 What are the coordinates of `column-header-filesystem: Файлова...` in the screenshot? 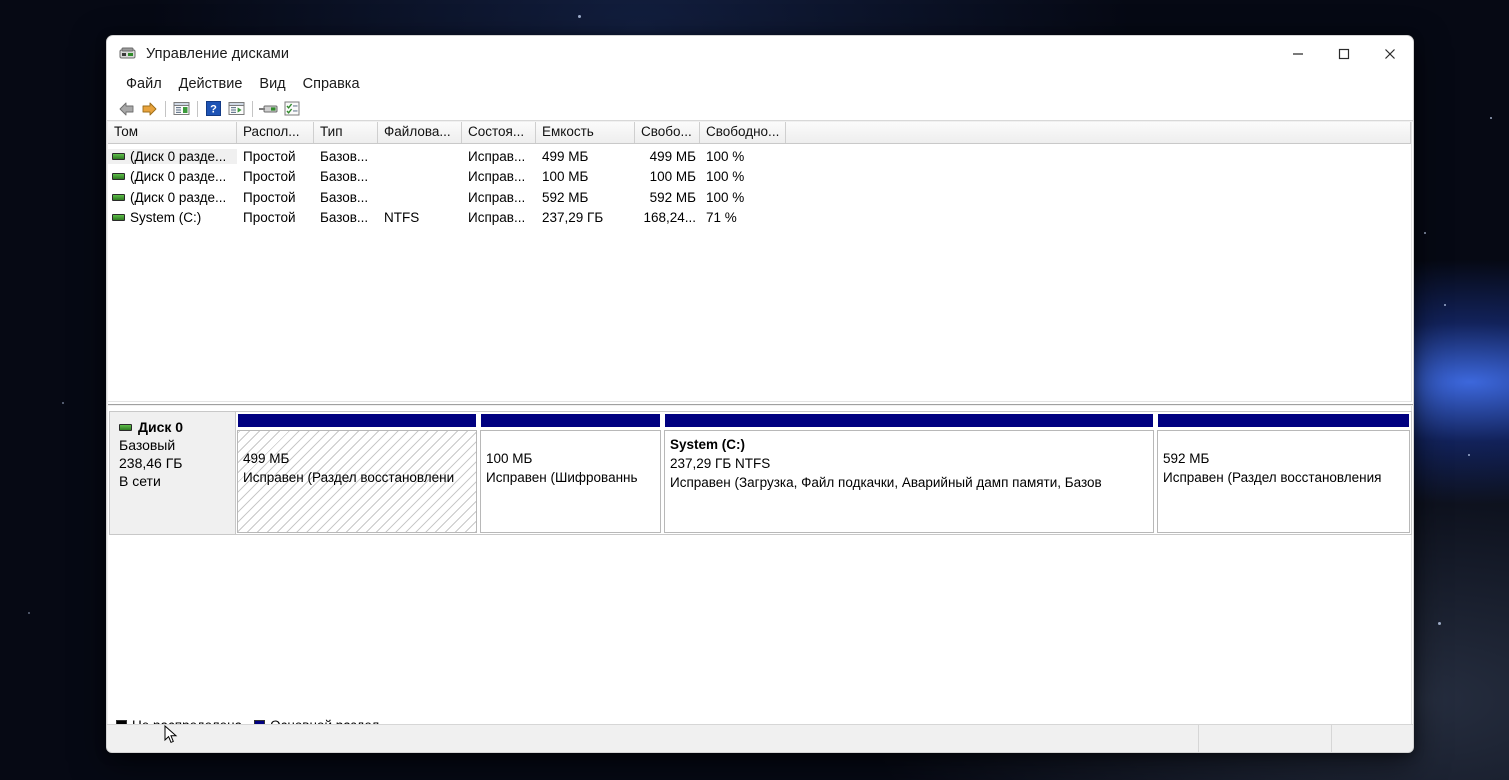 It's located at (420, 132).